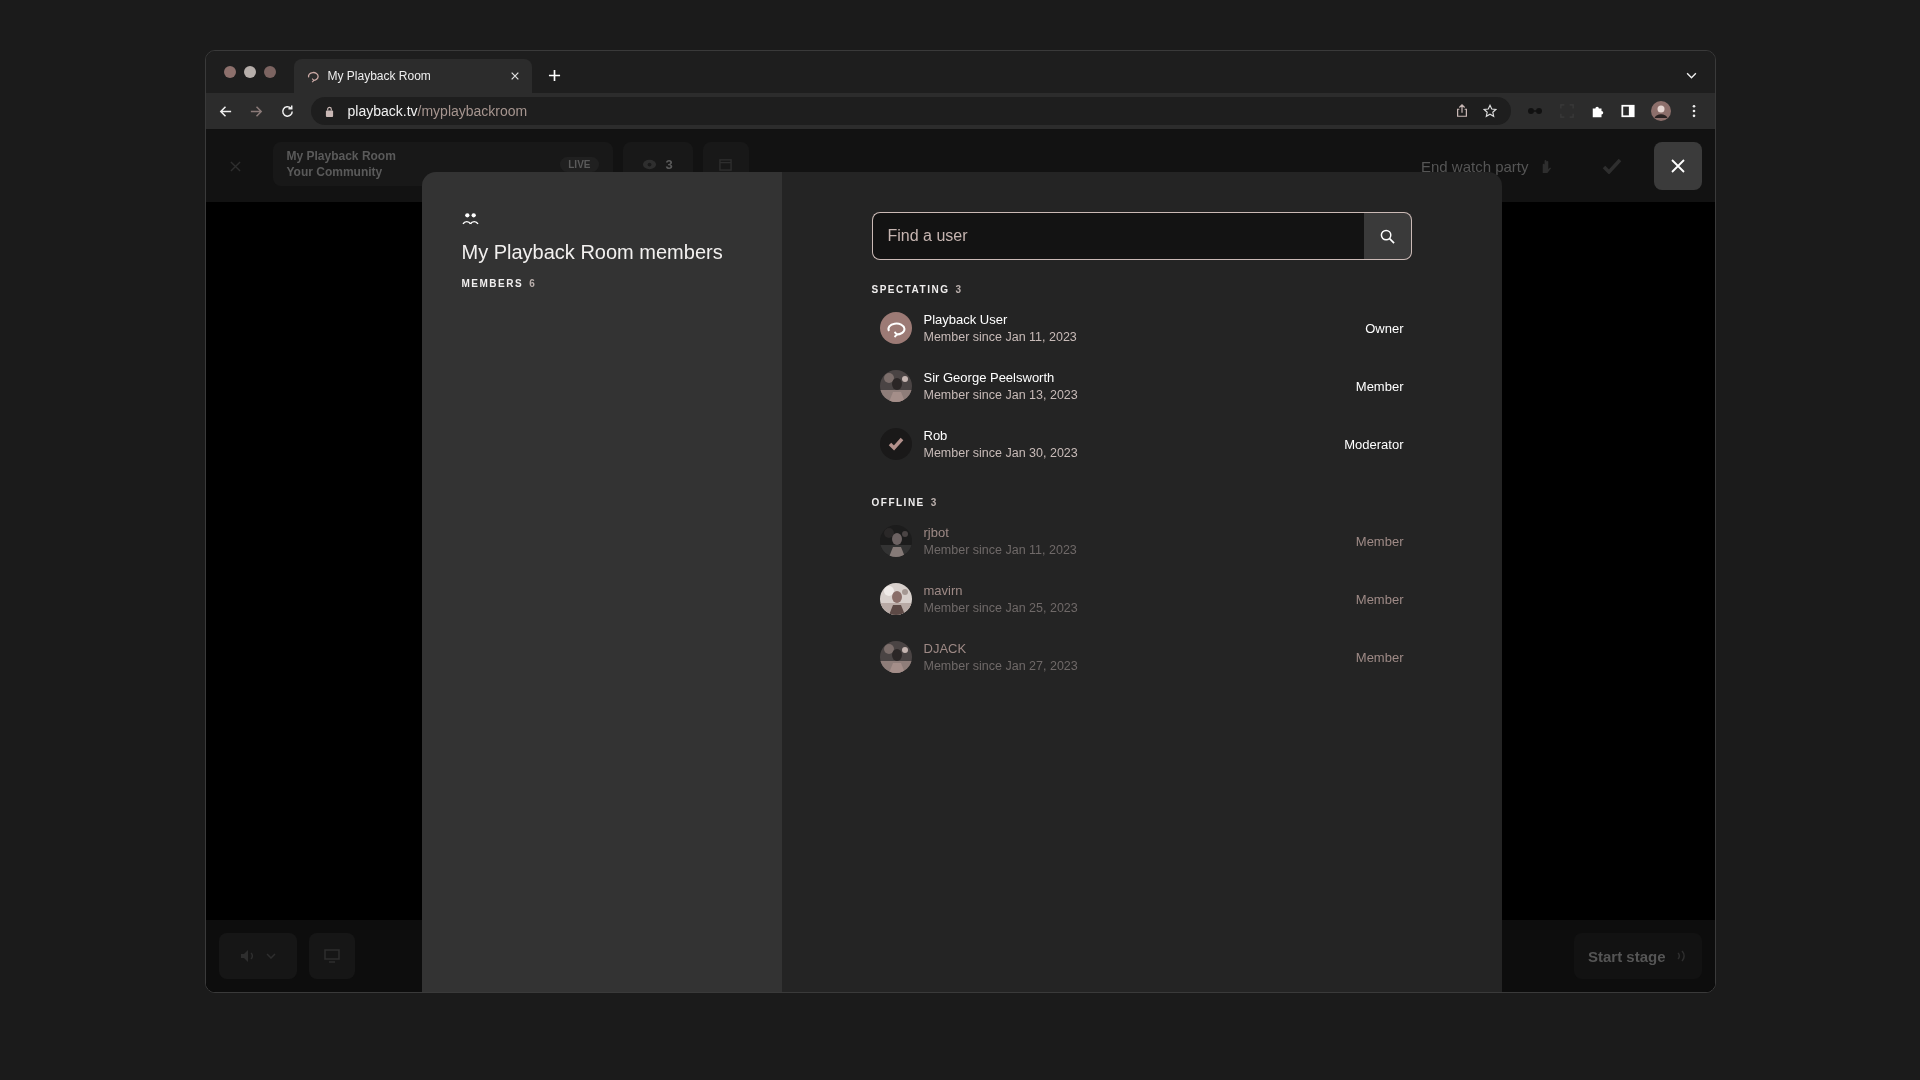  I want to click on loop-avatar-icon, so click(895, 328).